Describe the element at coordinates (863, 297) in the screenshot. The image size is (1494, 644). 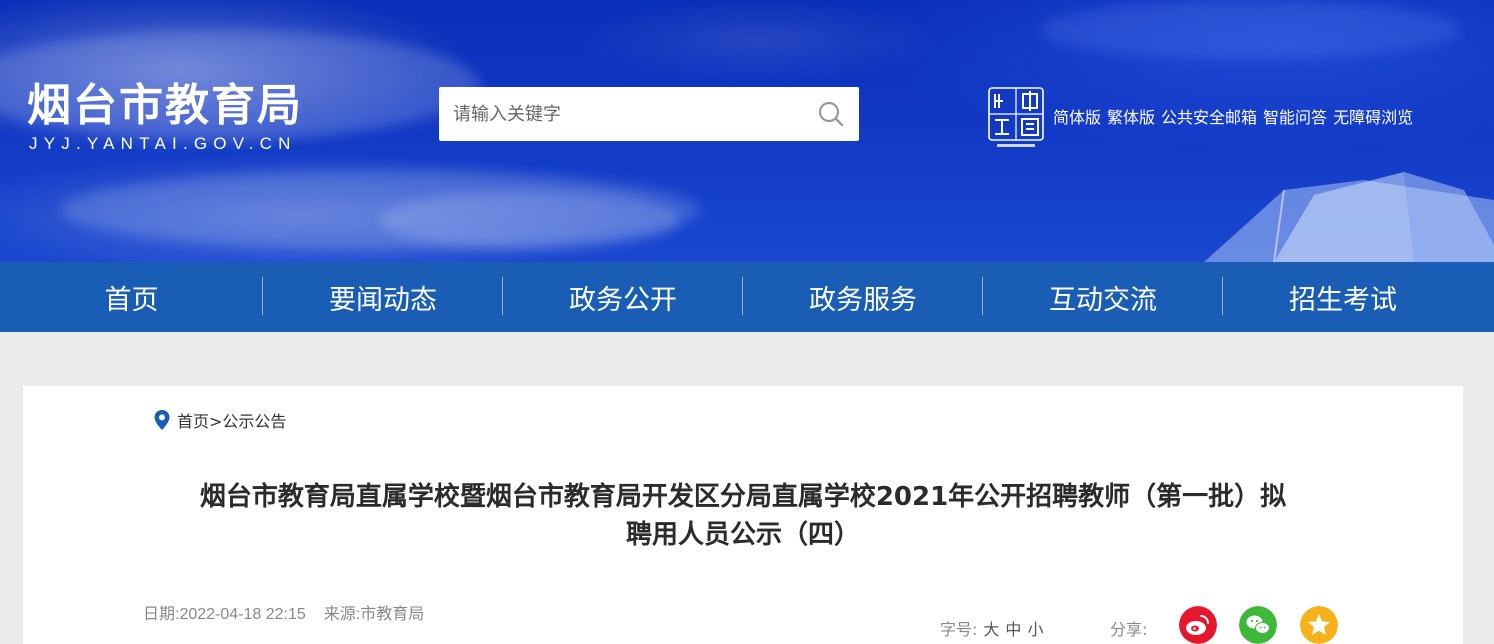
I see `nav-item-gov-services: 政务服务` at that location.